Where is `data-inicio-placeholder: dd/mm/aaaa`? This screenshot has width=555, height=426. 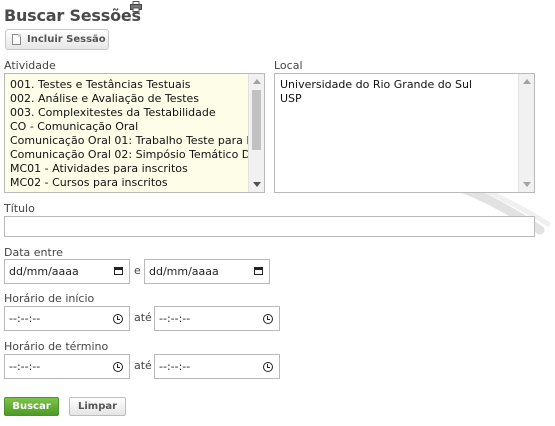 data-inicio-placeholder: dd/mm/aaaa is located at coordinates (44, 271).